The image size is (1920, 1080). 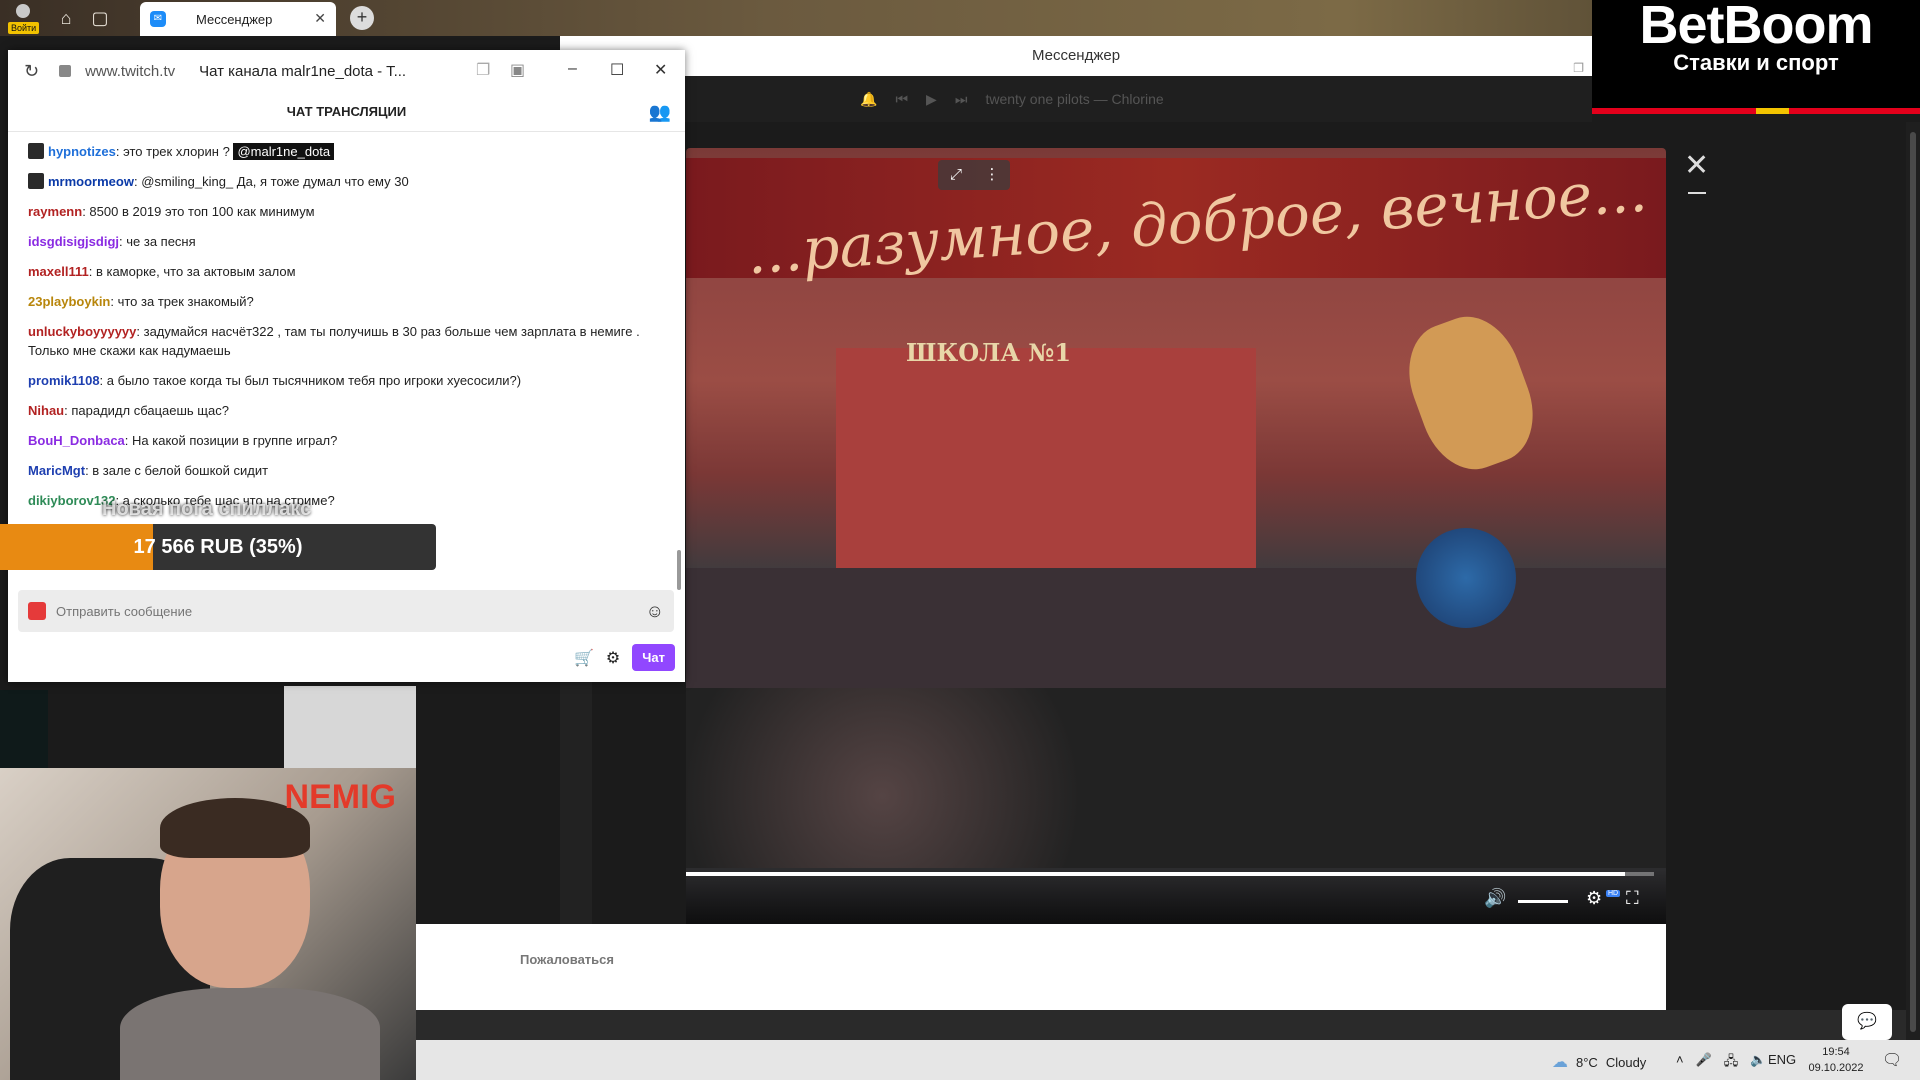 I want to click on lock-icon, so click(x=65, y=71).